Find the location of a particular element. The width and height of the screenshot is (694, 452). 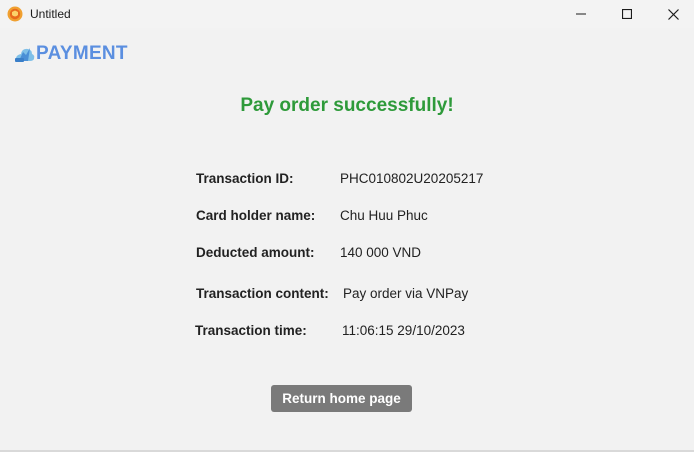

transaction-id-value: PHC010802U20205217 is located at coordinates (412, 178).